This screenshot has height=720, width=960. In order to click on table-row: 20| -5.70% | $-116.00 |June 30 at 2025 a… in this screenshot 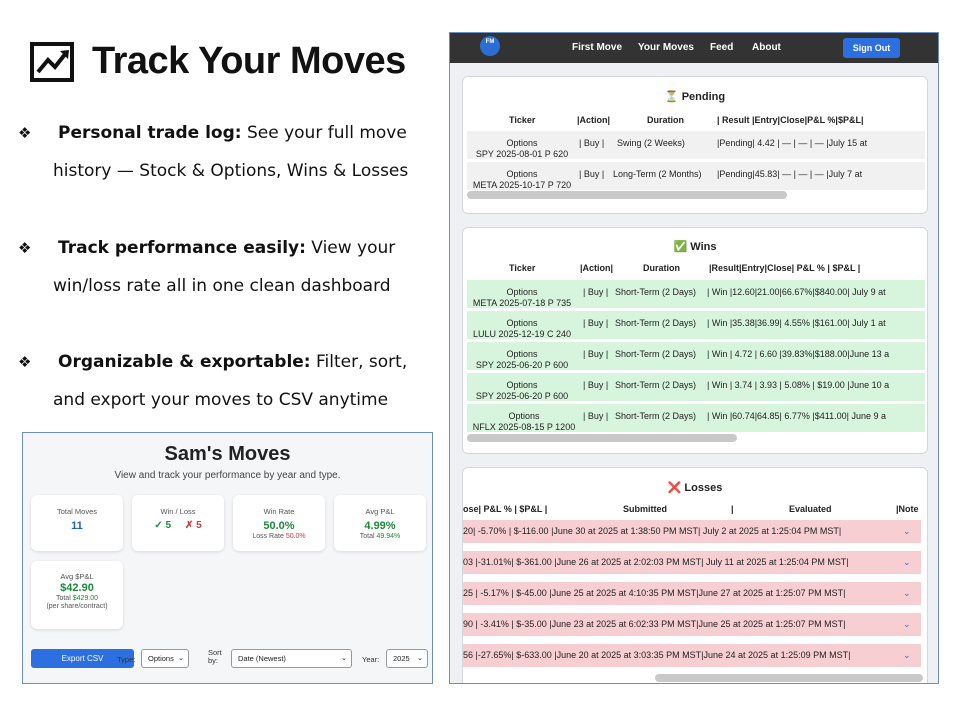, I will do `click(692, 531)`.